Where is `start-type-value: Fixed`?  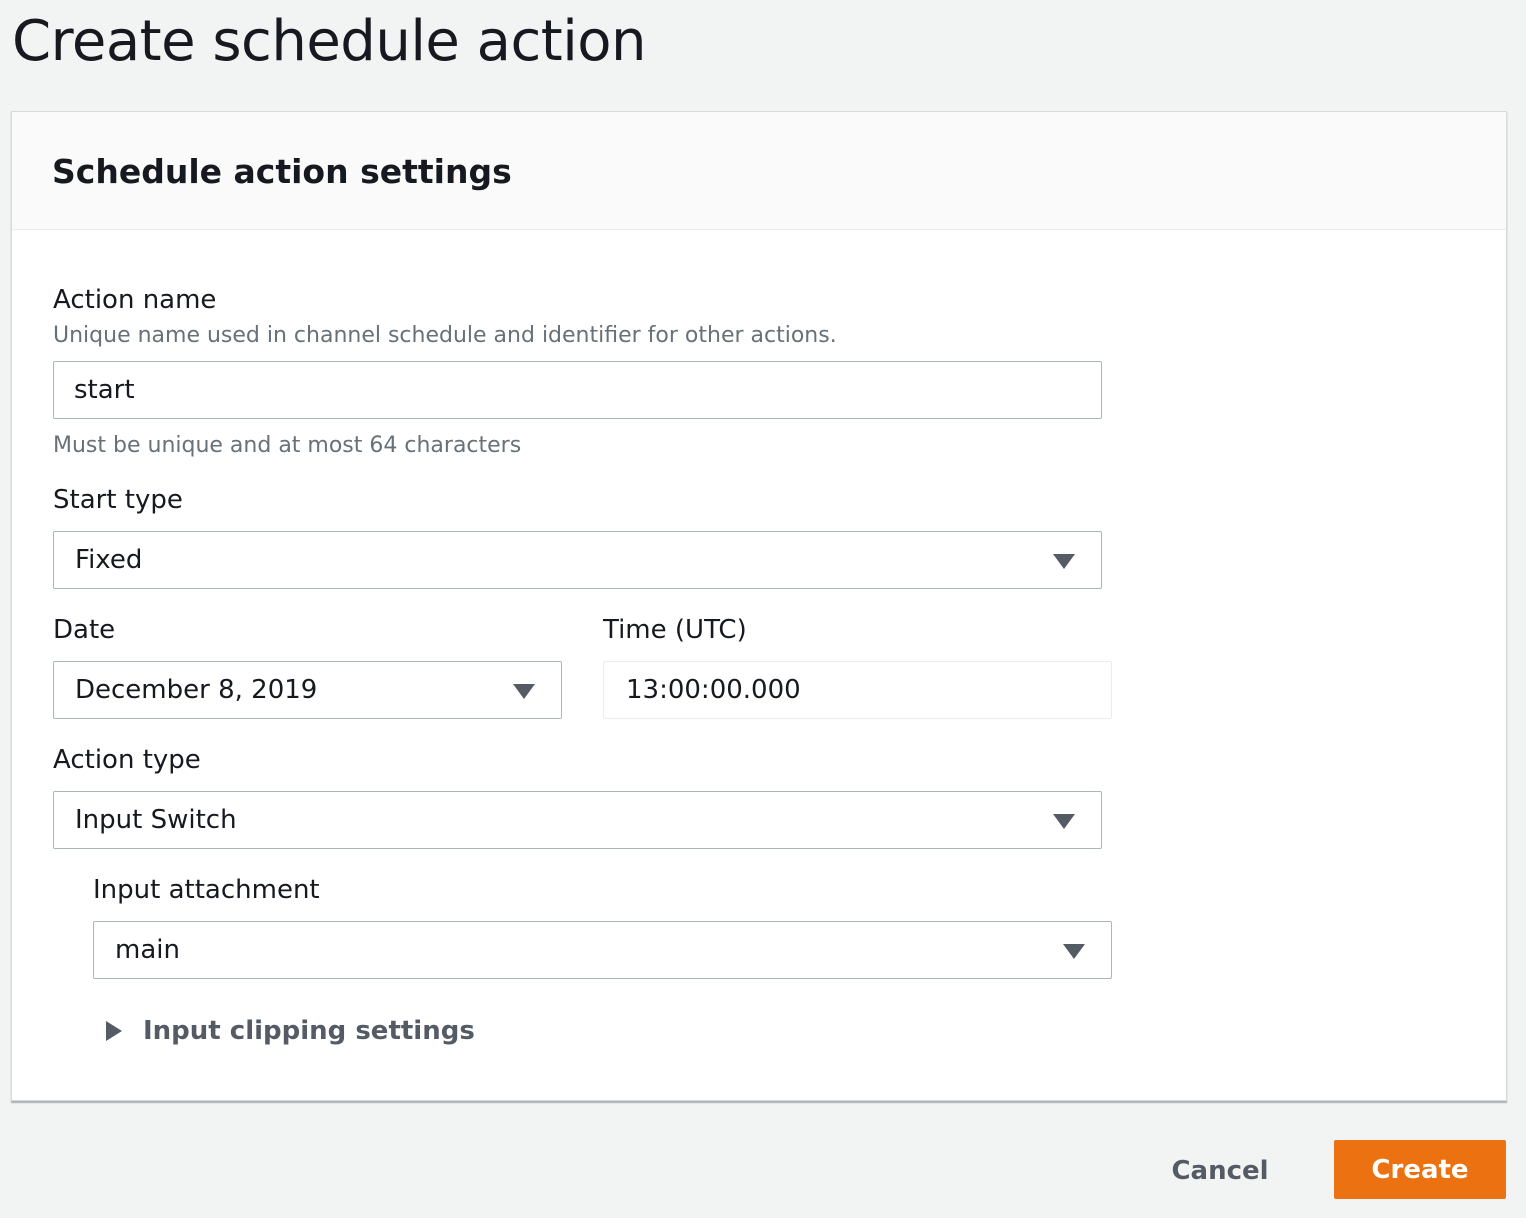
start-type-value: Fixed is located at coordinates (109, 560).